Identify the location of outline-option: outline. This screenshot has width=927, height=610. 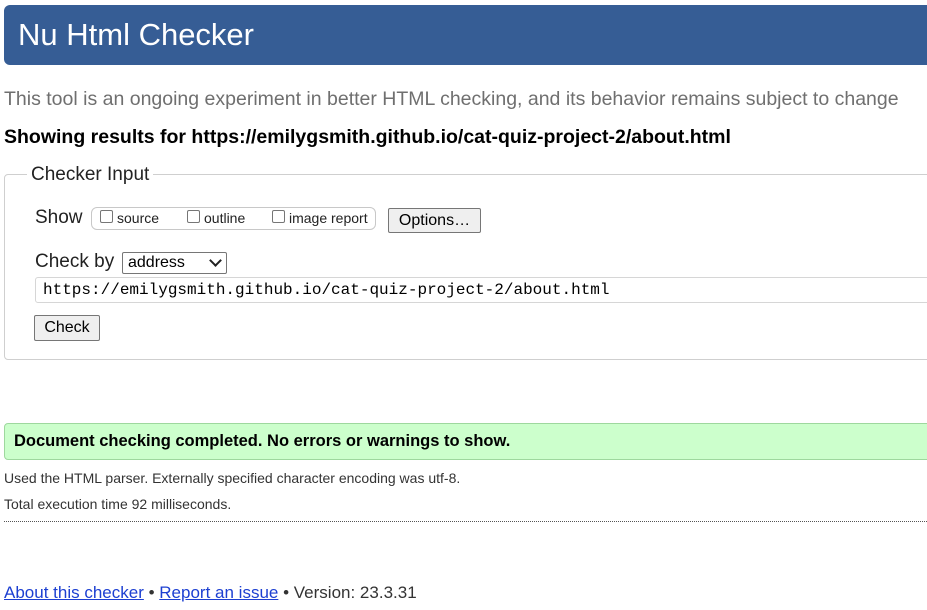
(216, 218).